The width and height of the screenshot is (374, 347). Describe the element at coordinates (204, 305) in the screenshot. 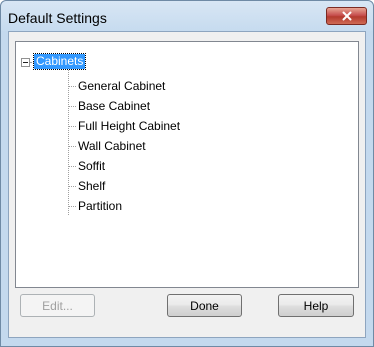

I see `done-button: Done` at that location.